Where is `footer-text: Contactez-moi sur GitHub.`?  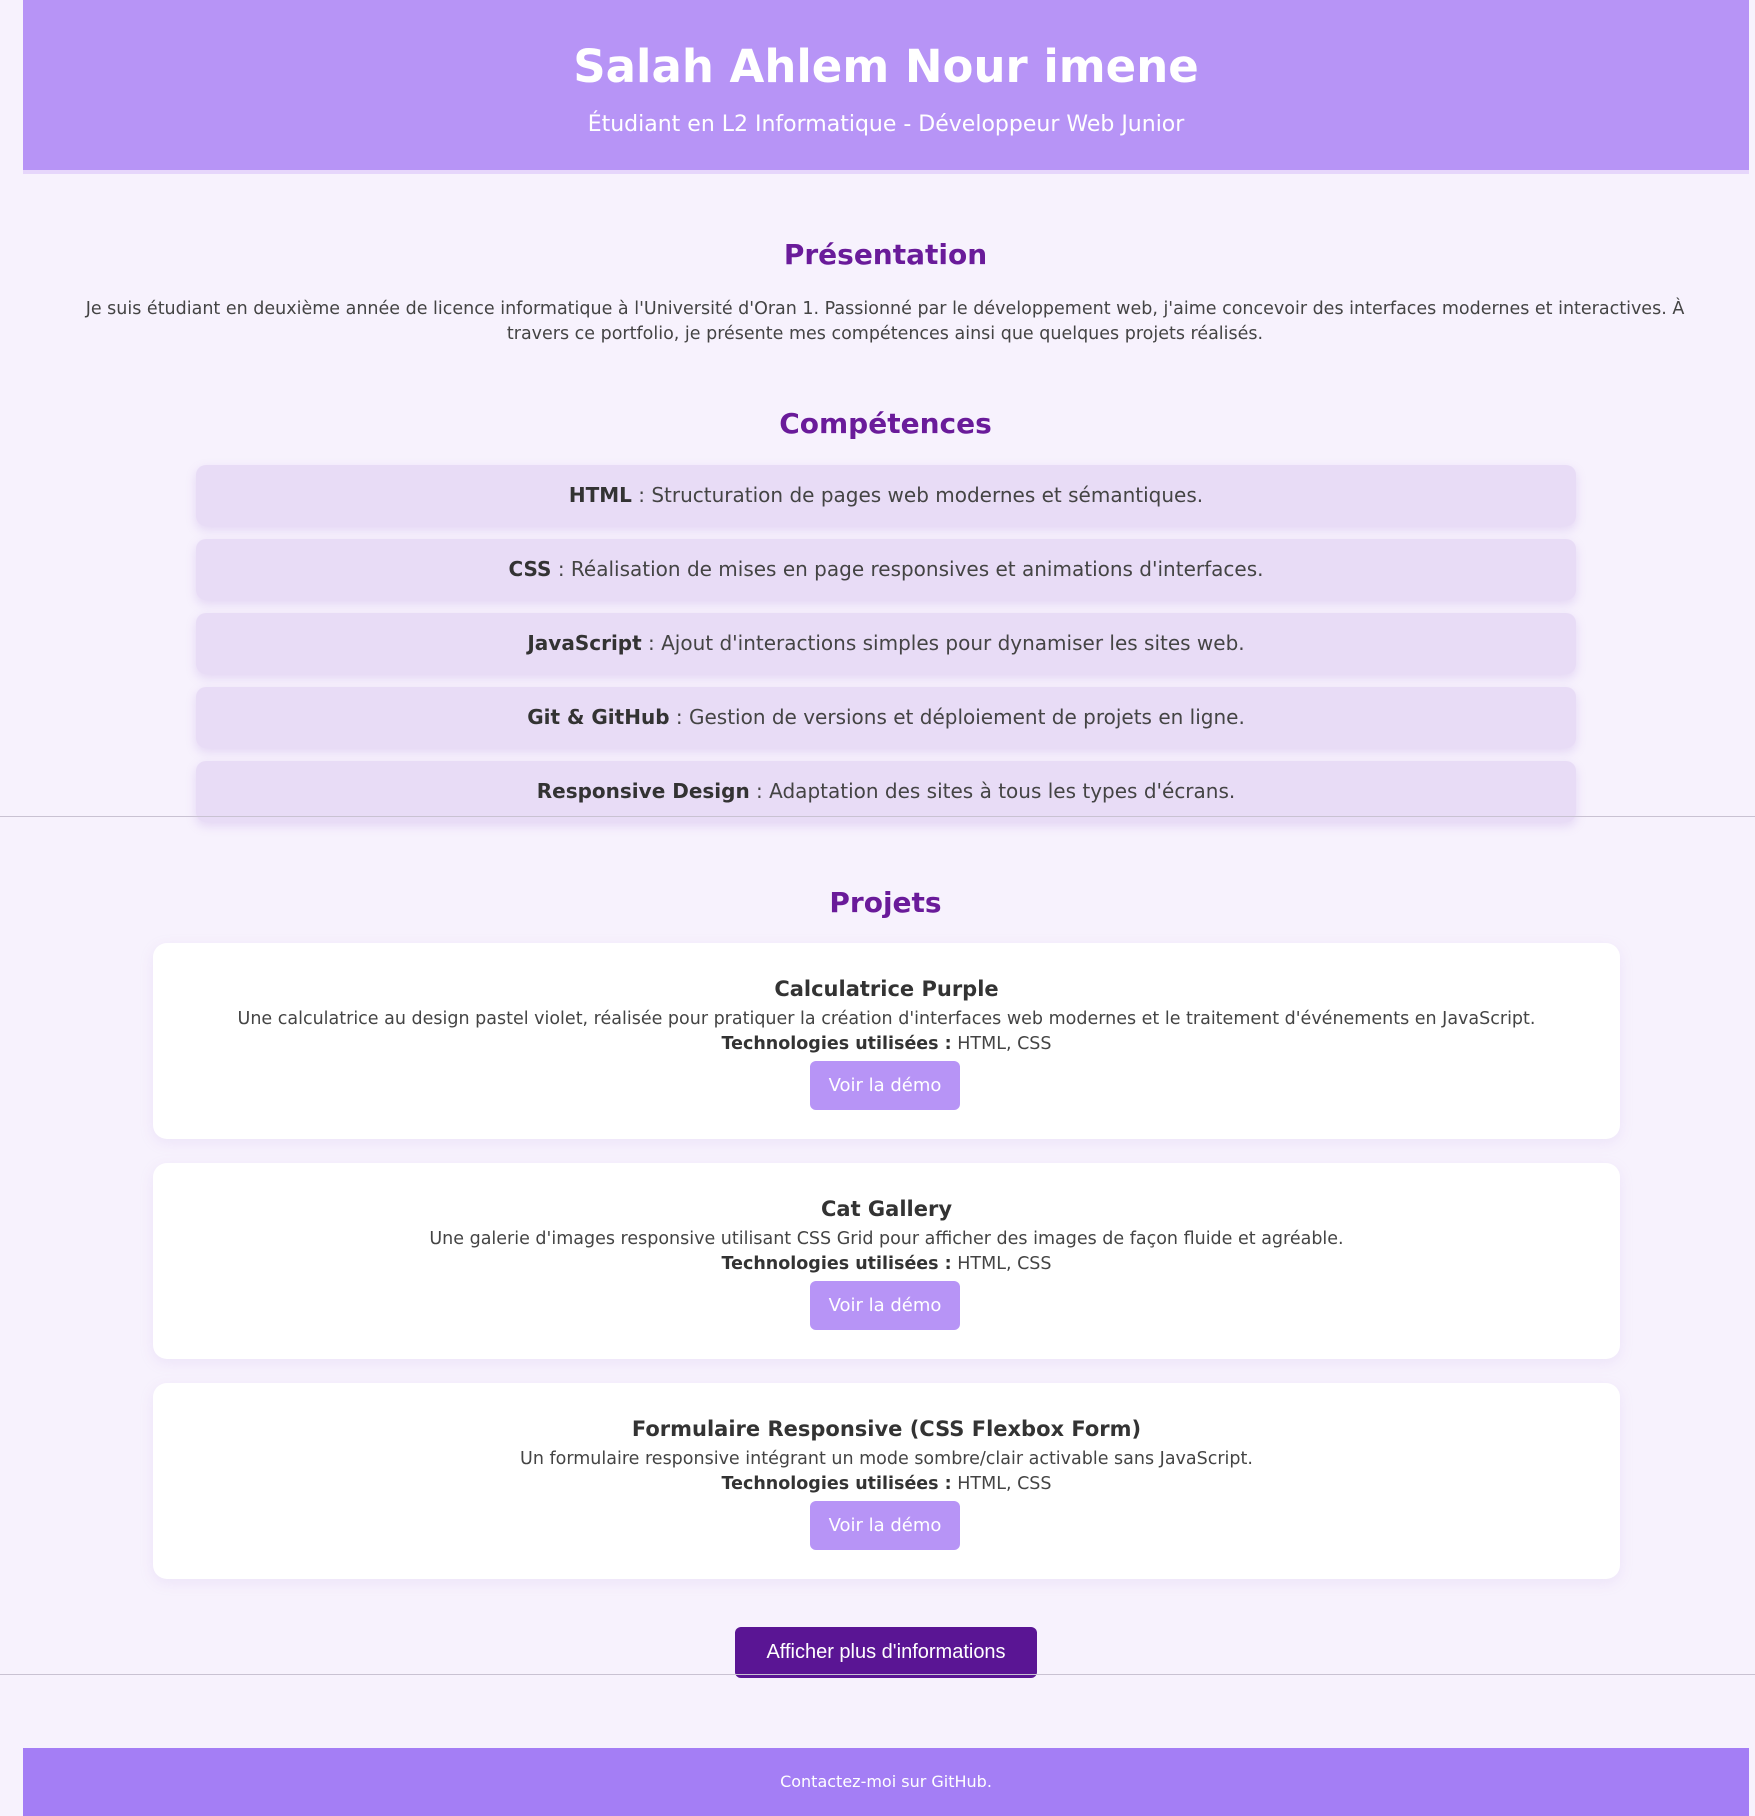 footer-text: Contactez-moi sur GitHub. is located at coordinates (886, 1781).